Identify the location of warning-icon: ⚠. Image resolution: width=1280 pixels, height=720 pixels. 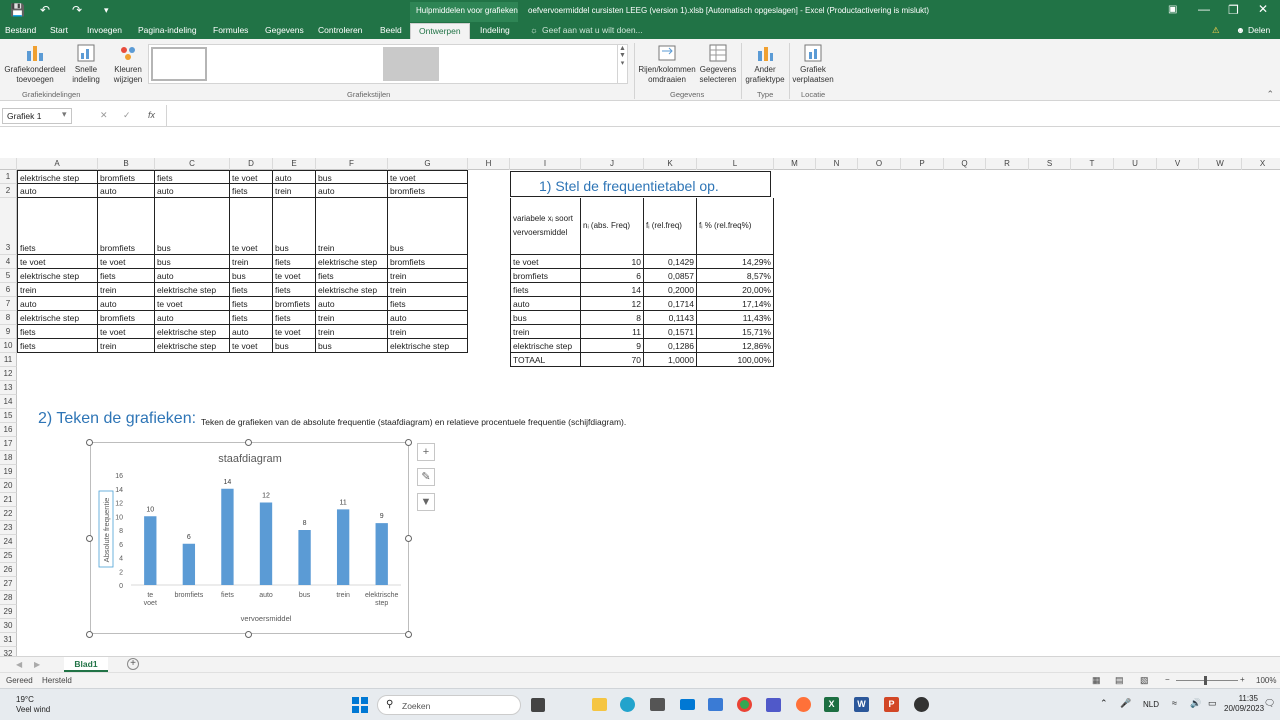
(1216, 30).